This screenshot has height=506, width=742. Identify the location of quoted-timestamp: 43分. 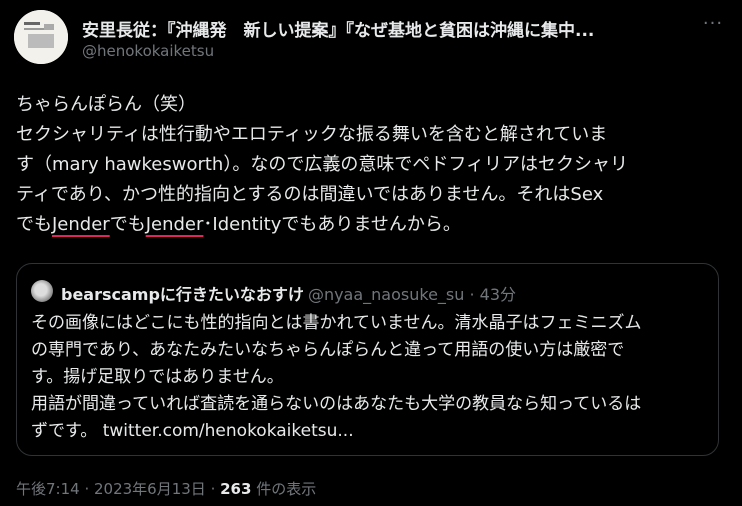
(498, 294).